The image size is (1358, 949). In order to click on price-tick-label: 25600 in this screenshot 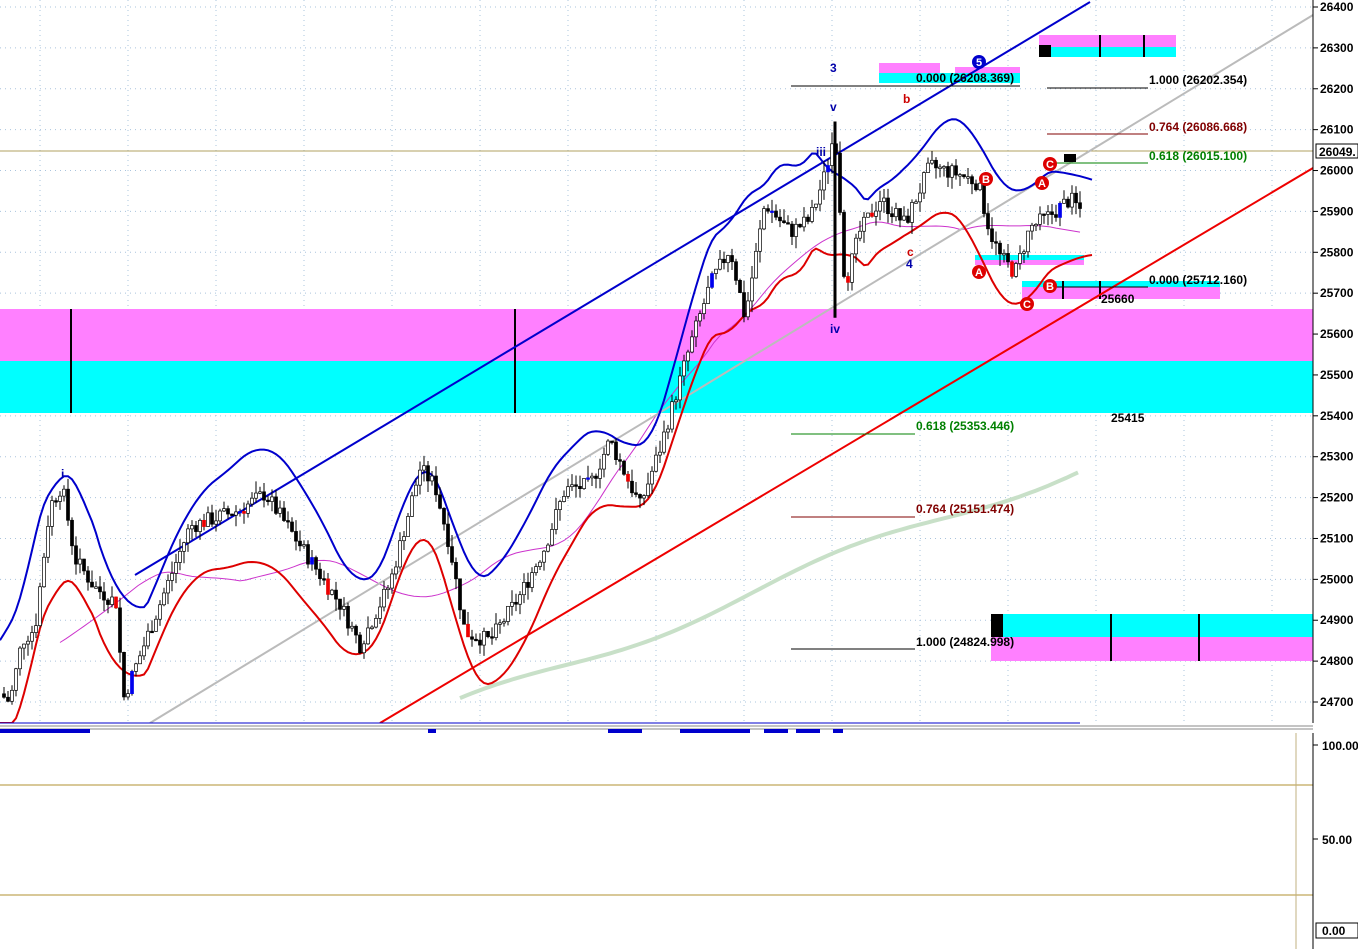, I will do `click(1337, 334)`.